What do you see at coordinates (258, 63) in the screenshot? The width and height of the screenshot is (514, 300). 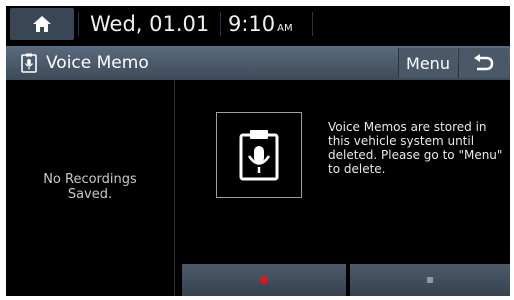 I see `title-bar: Voice Memo Menu` at bounding box center [258, 63].